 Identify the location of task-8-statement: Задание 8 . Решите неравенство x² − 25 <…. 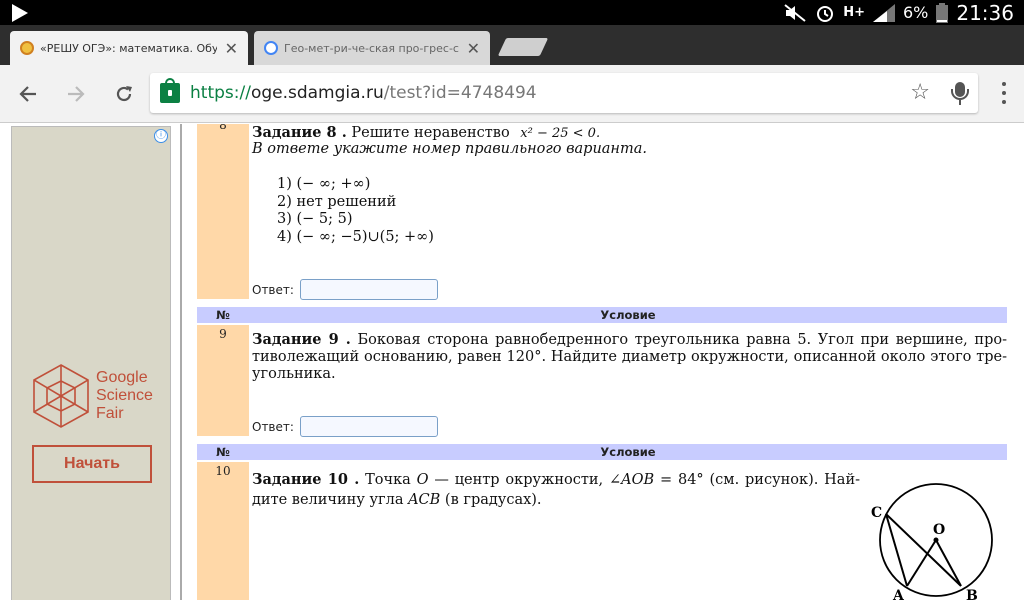
(426, 133).